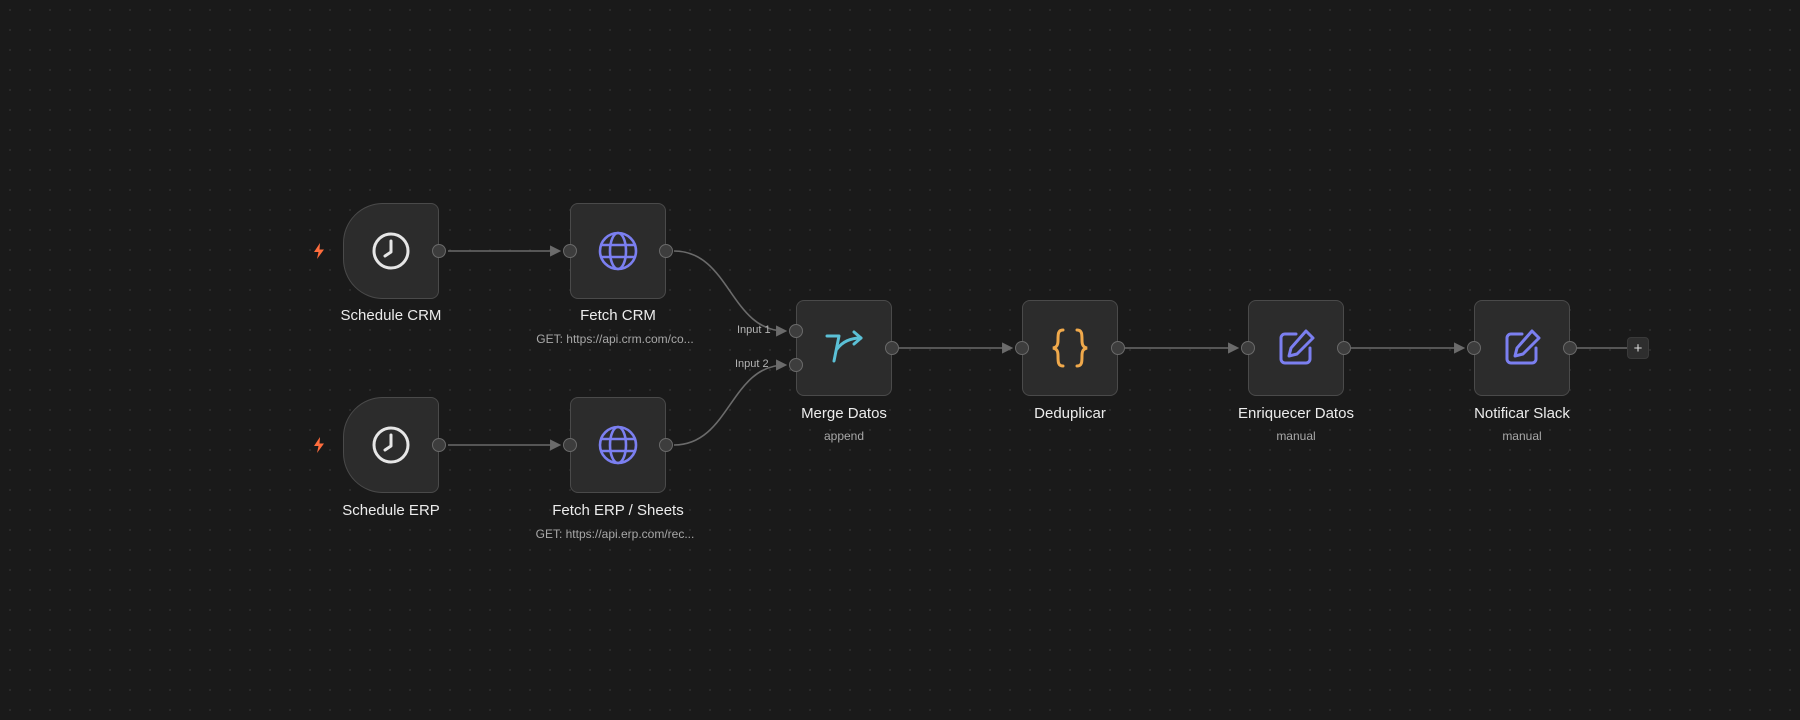 This screenshot has height=720, width=1800. What do you see at coordinates (1638, 348) in the screenshot?
I see `add-node-button: +` at bounding box center [1638, 348].